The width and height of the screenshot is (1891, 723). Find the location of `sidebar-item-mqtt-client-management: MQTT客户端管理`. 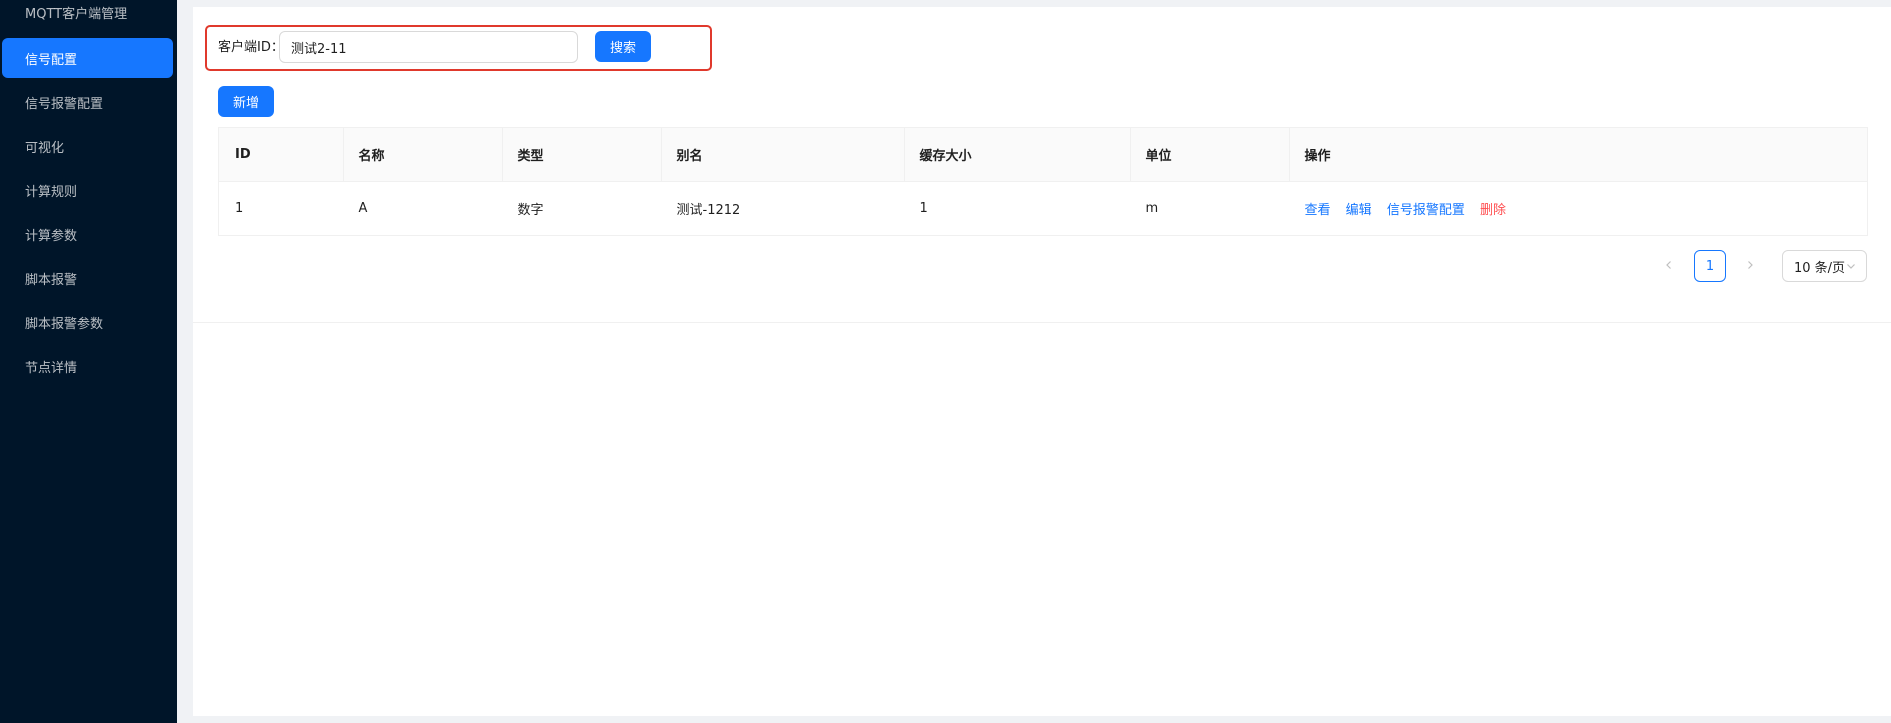

sidebar-item-mqtt-client-management: MQTT客户端管理 is located at coordinates (88, 16).